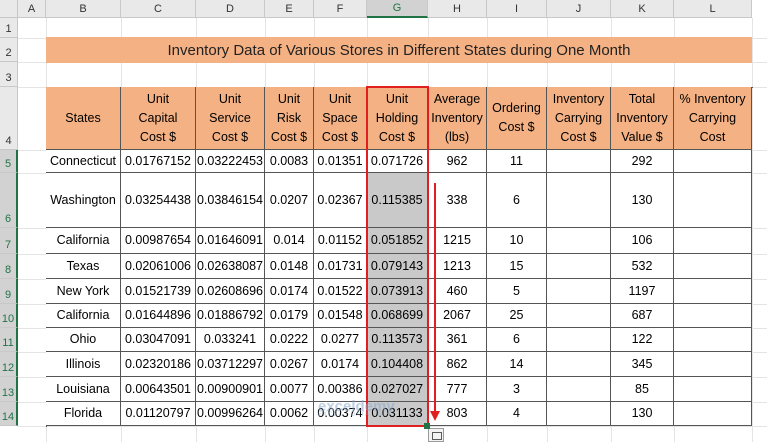 The image size is (767, 442). I want to click on table-cell: 3, so click(517, 389).